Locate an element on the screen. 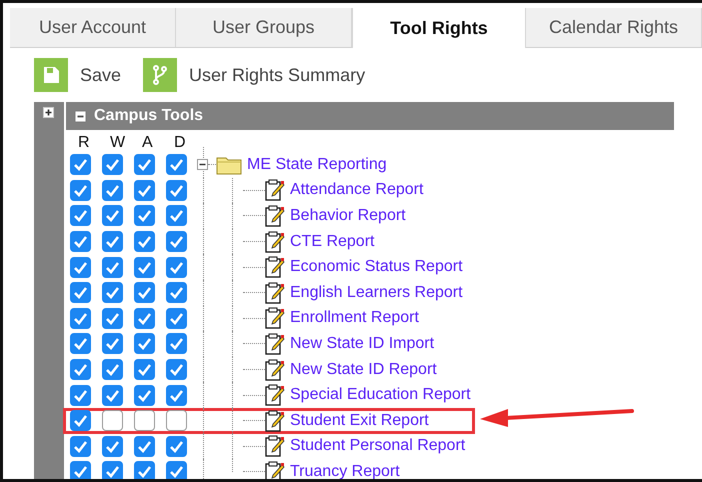 The width and height of the screenshot is (702, 482). tree-item: Special Education Report is located at coordinates (380, 395).